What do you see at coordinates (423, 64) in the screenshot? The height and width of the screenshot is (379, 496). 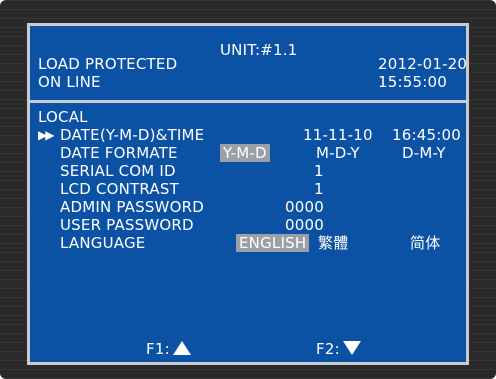 I see `header-date: 2012-01-20` at bounding box center [423, 64].